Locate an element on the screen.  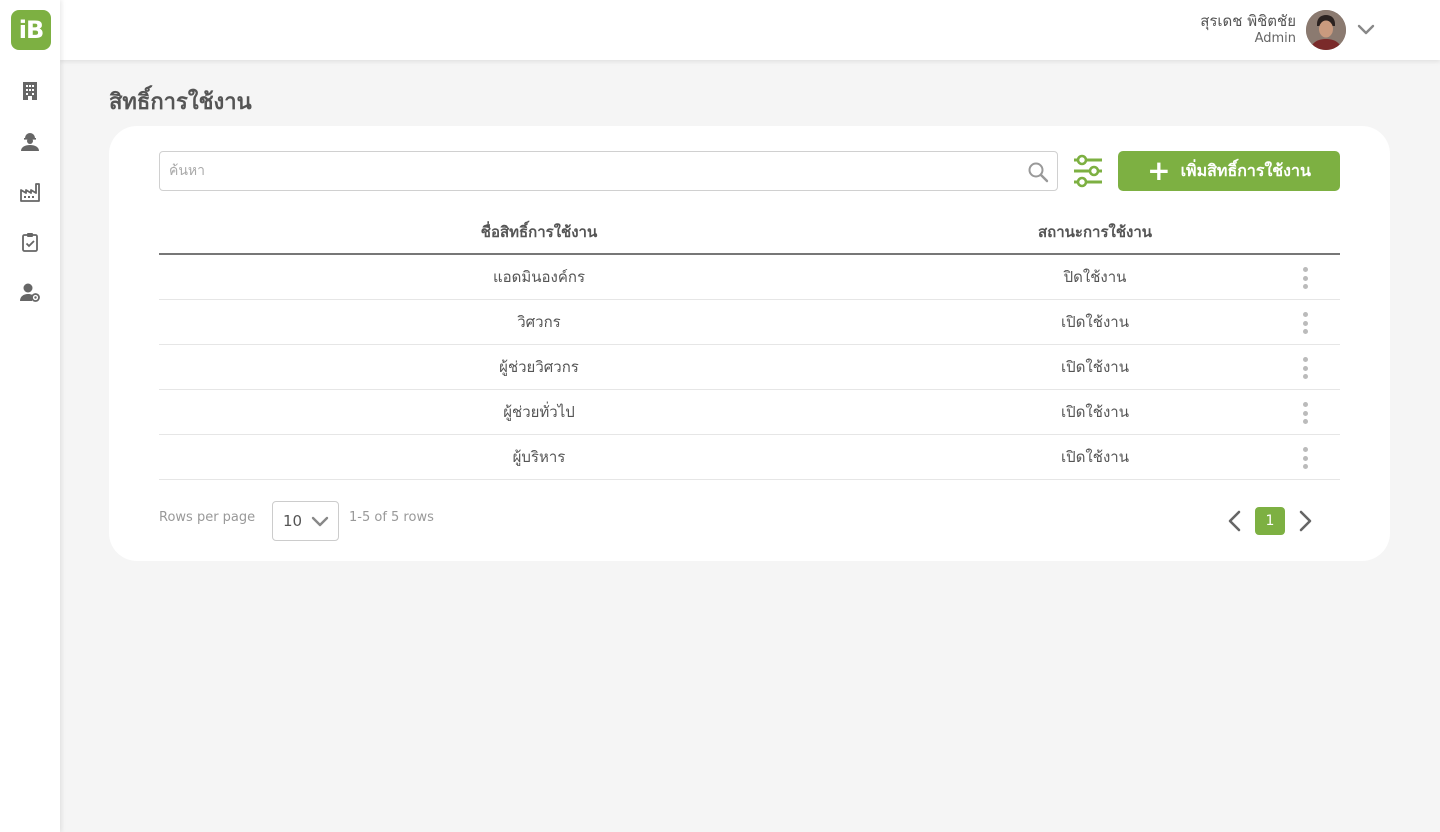
factory-icon is located at coordinates (30, 192).